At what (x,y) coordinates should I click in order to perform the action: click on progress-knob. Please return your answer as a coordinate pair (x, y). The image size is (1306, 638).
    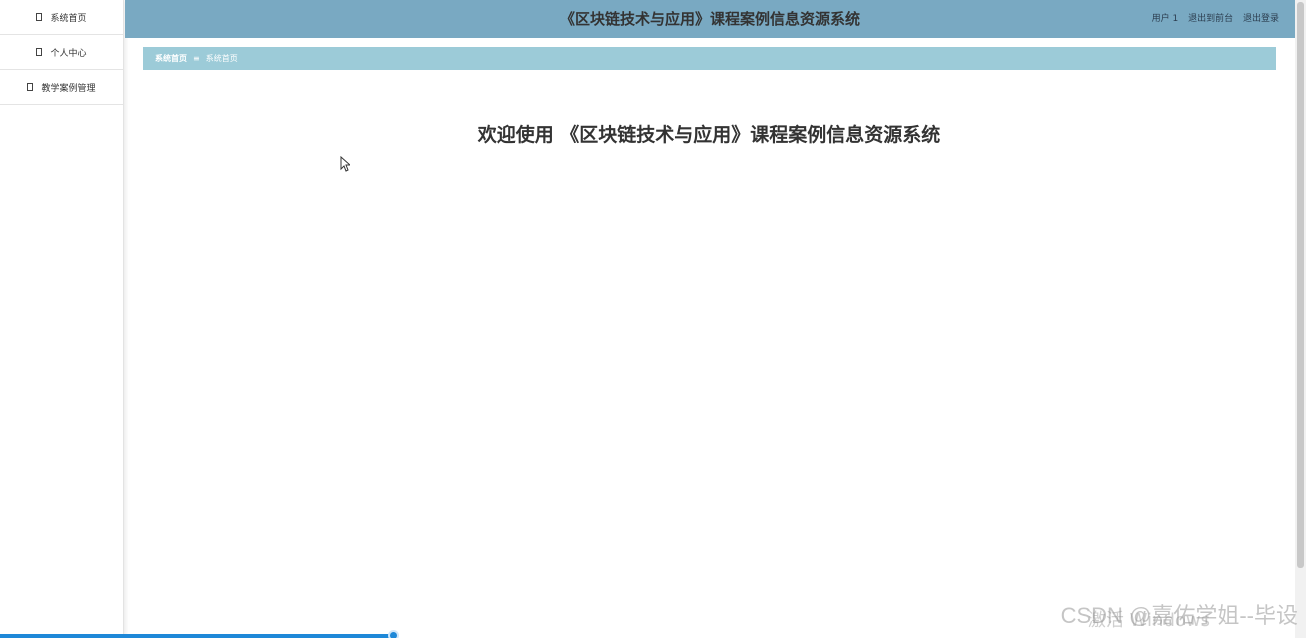
    Looking at the image, I should click on (393, 634).